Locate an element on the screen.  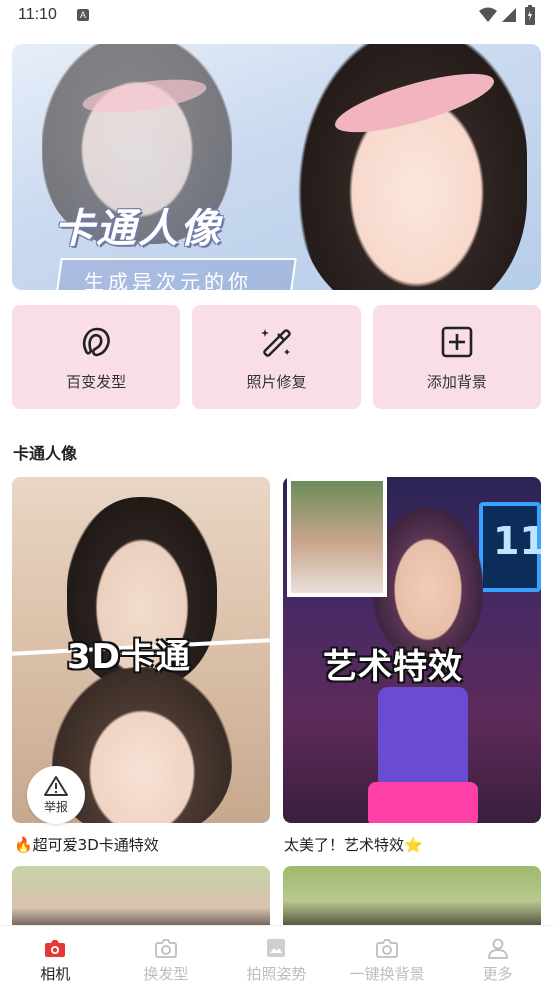
battery-icon is located at coordinates (530, 15).